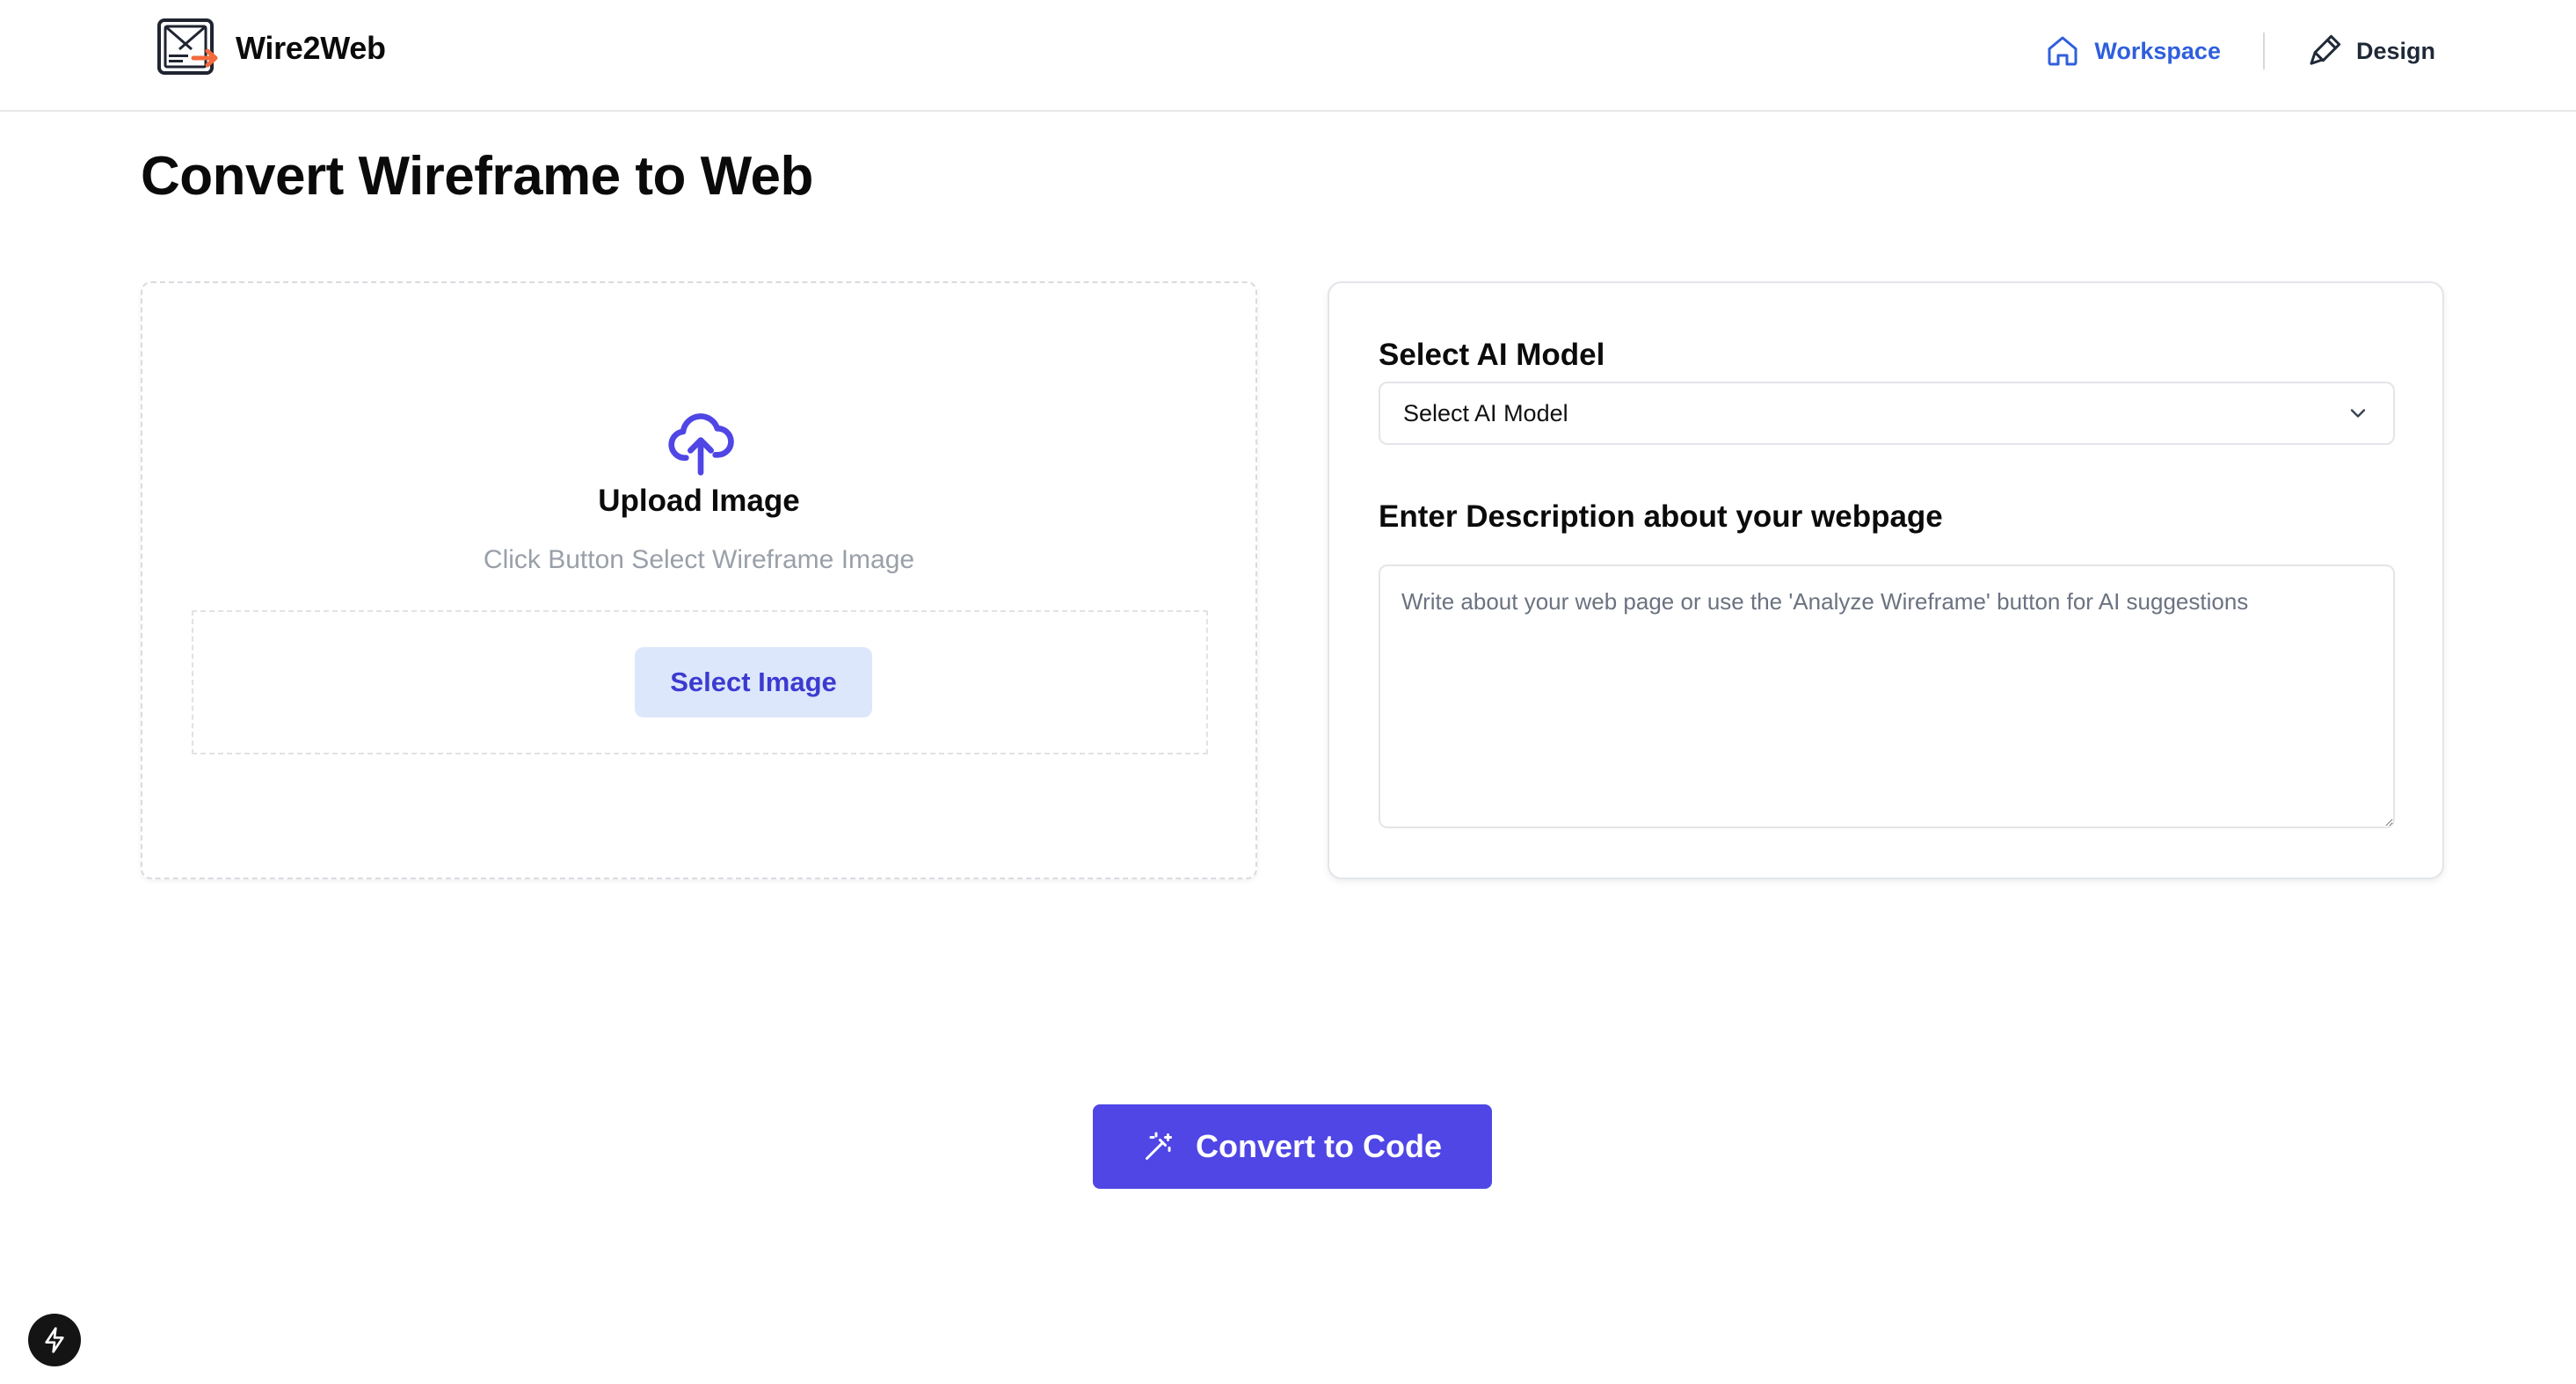  What do you see at coordinates (1288, 56) in the screenshot?
I see `top-navbar: Wire2Web Workspace Design` at bounding box center [1288, 56].